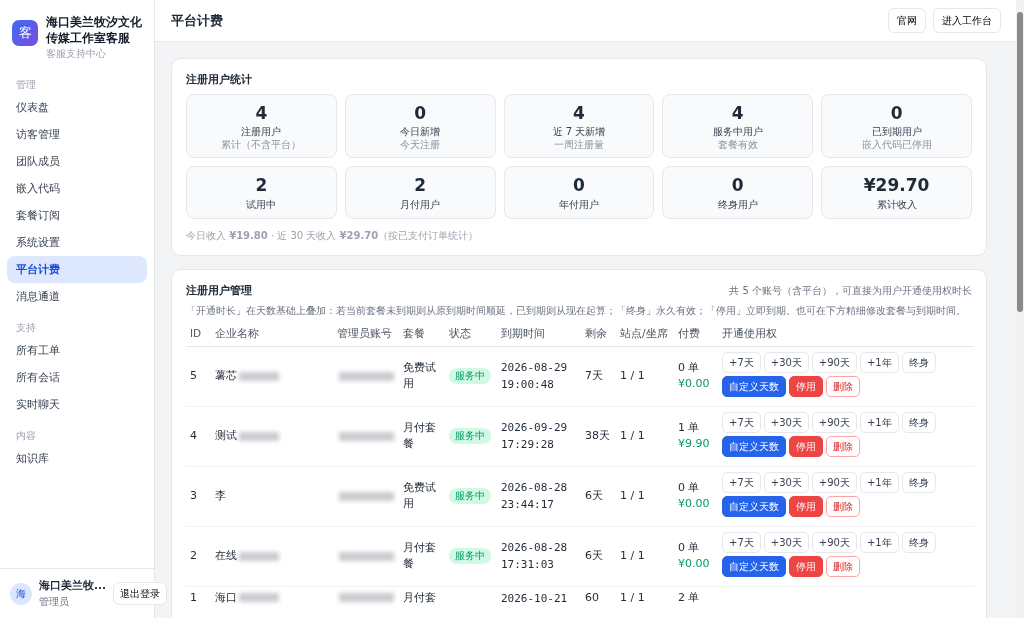 Image resolution: width=1024 pixels, height=618 pixels. I want to click on remaining-days: 7天, so click(598, 376).